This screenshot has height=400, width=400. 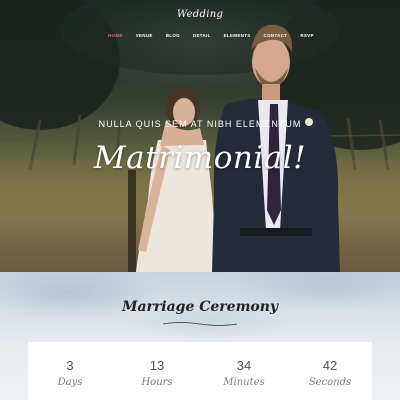 I want to click on nav-item-rsvp: RSVP, so click(x=306, y=35).